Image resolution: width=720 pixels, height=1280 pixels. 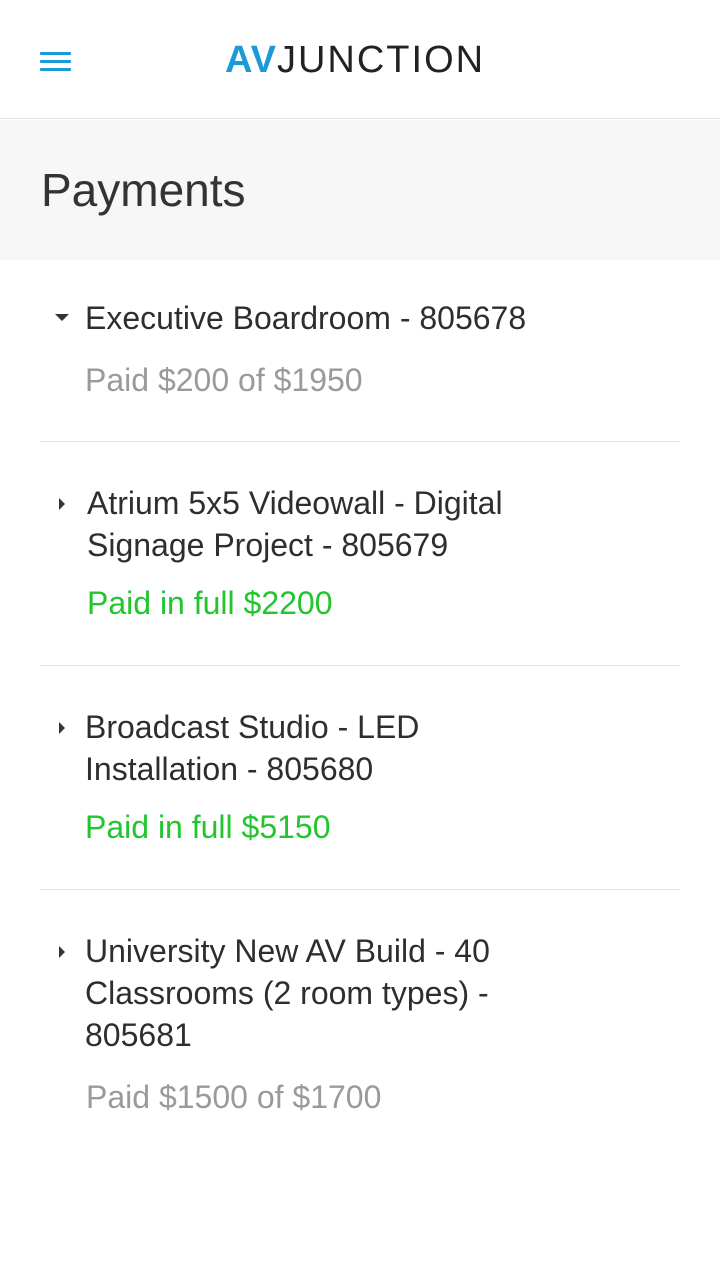 I want to click on hamburger-menu-icon, so click(x=55, y=61).